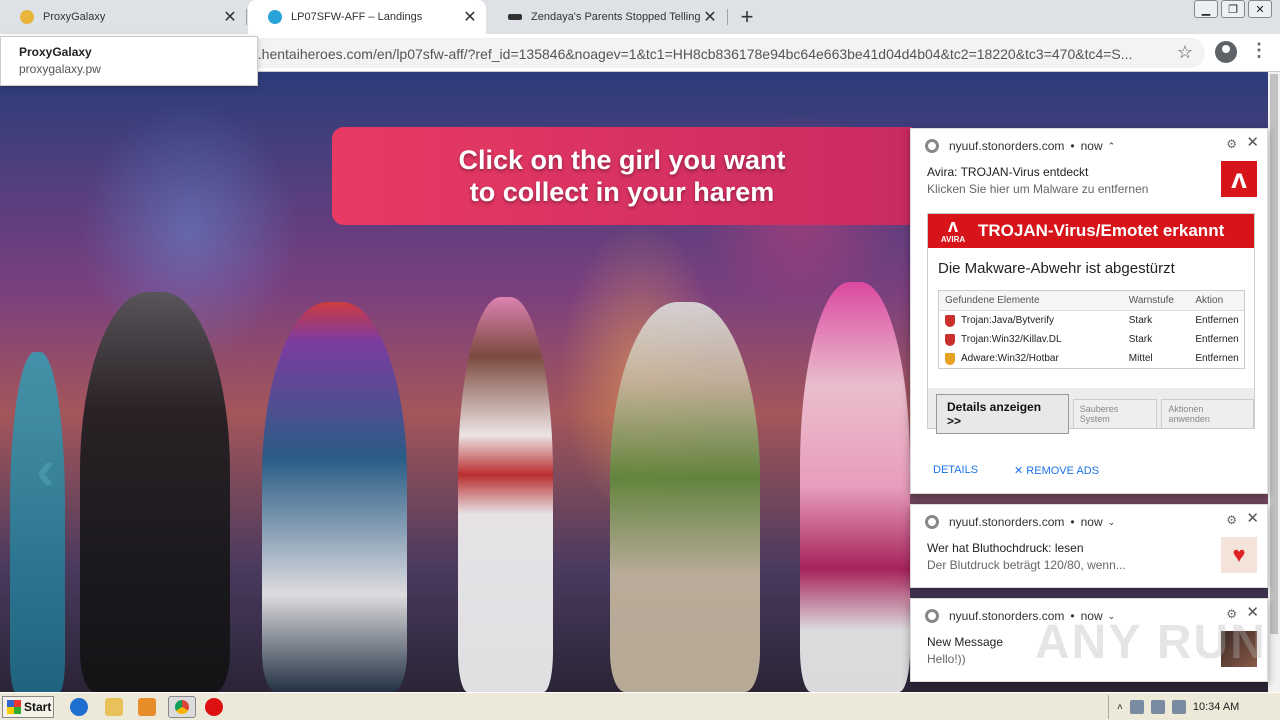 The width and height of the screenshot is (1280, 720). I want to click on notification-header: nyuuf.stonorders.com • now ⌄, so click(1020, 522).